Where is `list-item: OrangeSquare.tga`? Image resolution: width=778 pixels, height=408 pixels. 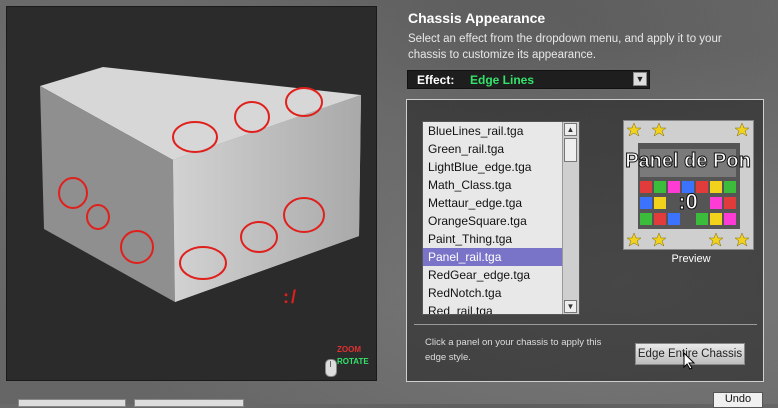
list-item: OrangeSquare.tga is located at coordinates (493, 221).